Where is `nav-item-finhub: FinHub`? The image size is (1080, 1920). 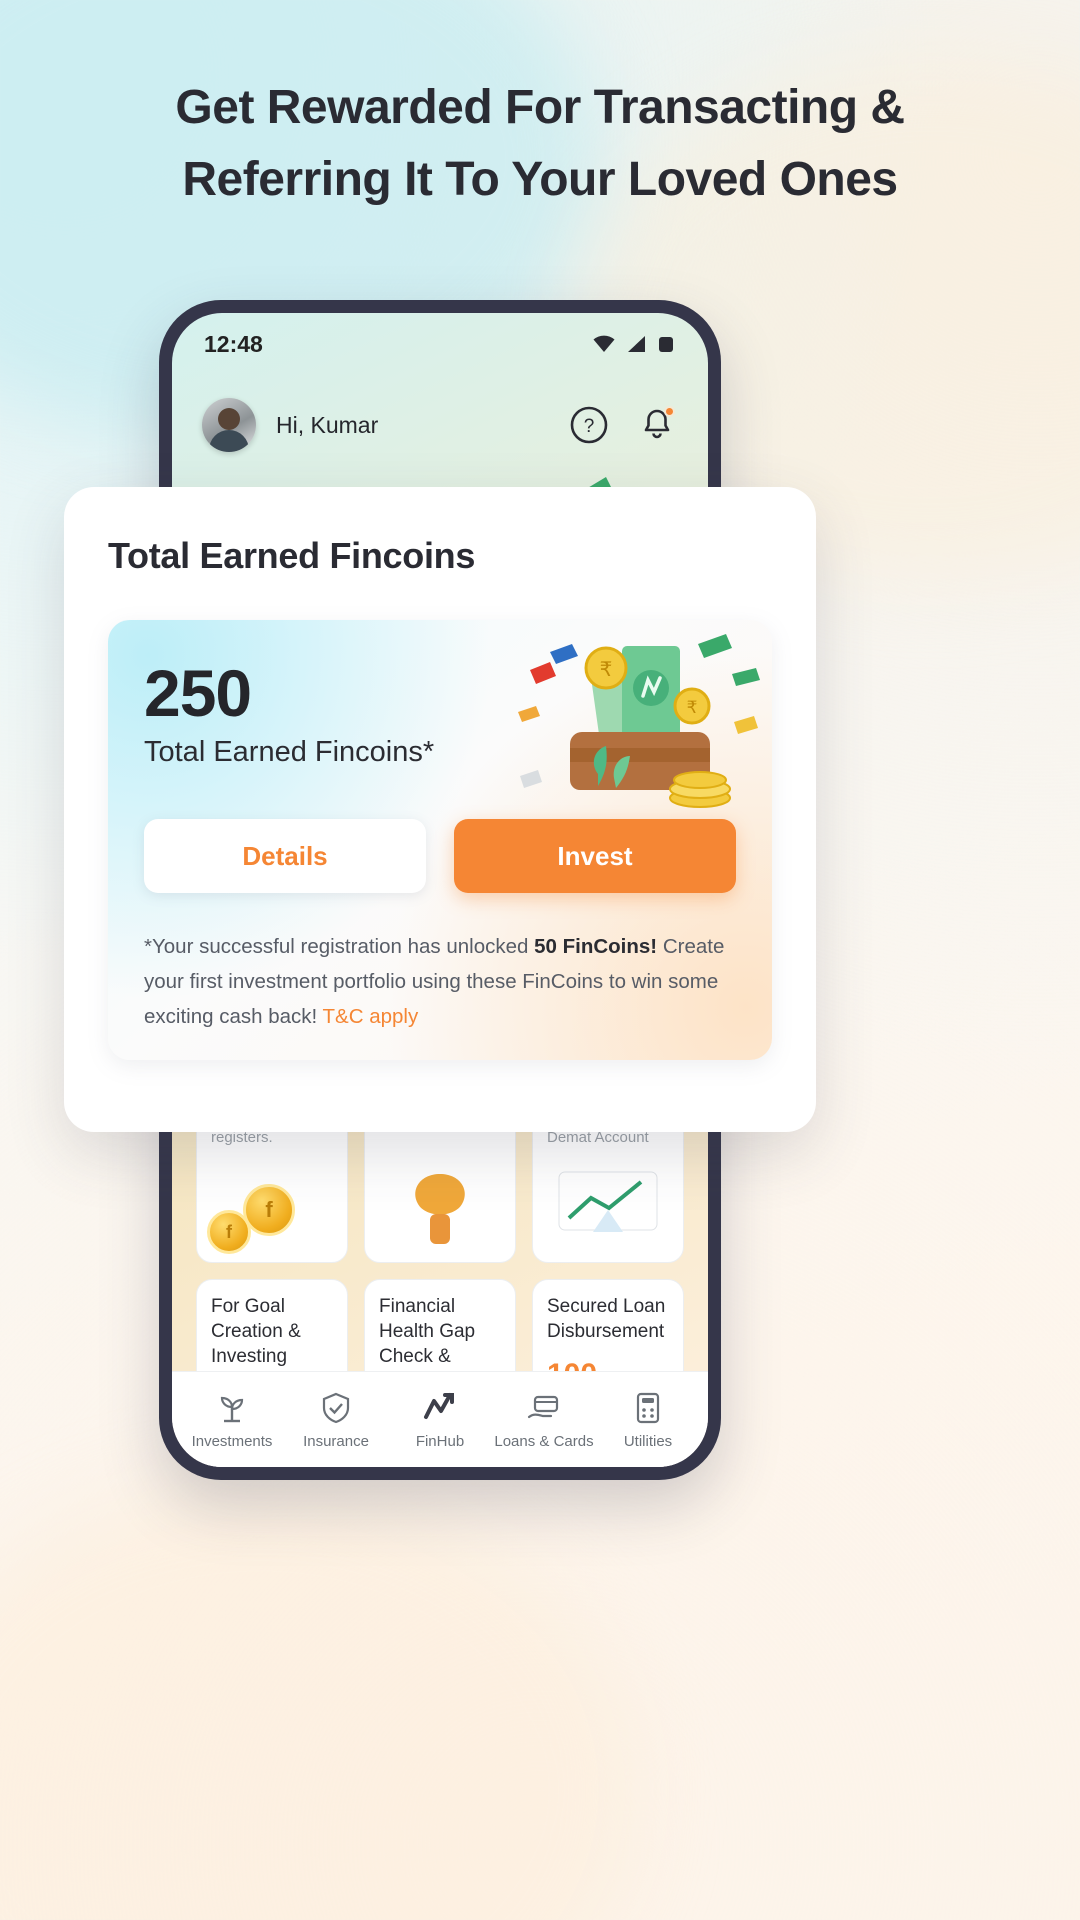 nav-item-finhub: FinHub is located at coordinates (440, 1419).